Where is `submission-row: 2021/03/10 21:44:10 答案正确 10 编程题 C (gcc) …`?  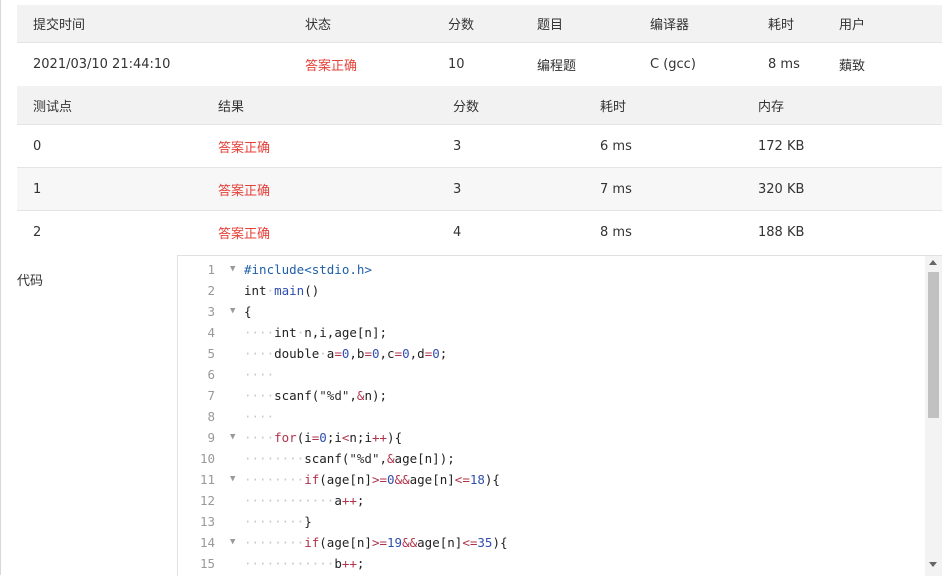 submission-row: 2021/03/10 21:44:10 答案正确 10 编程题 C (gcc) … is located at coordinates (479, 63).